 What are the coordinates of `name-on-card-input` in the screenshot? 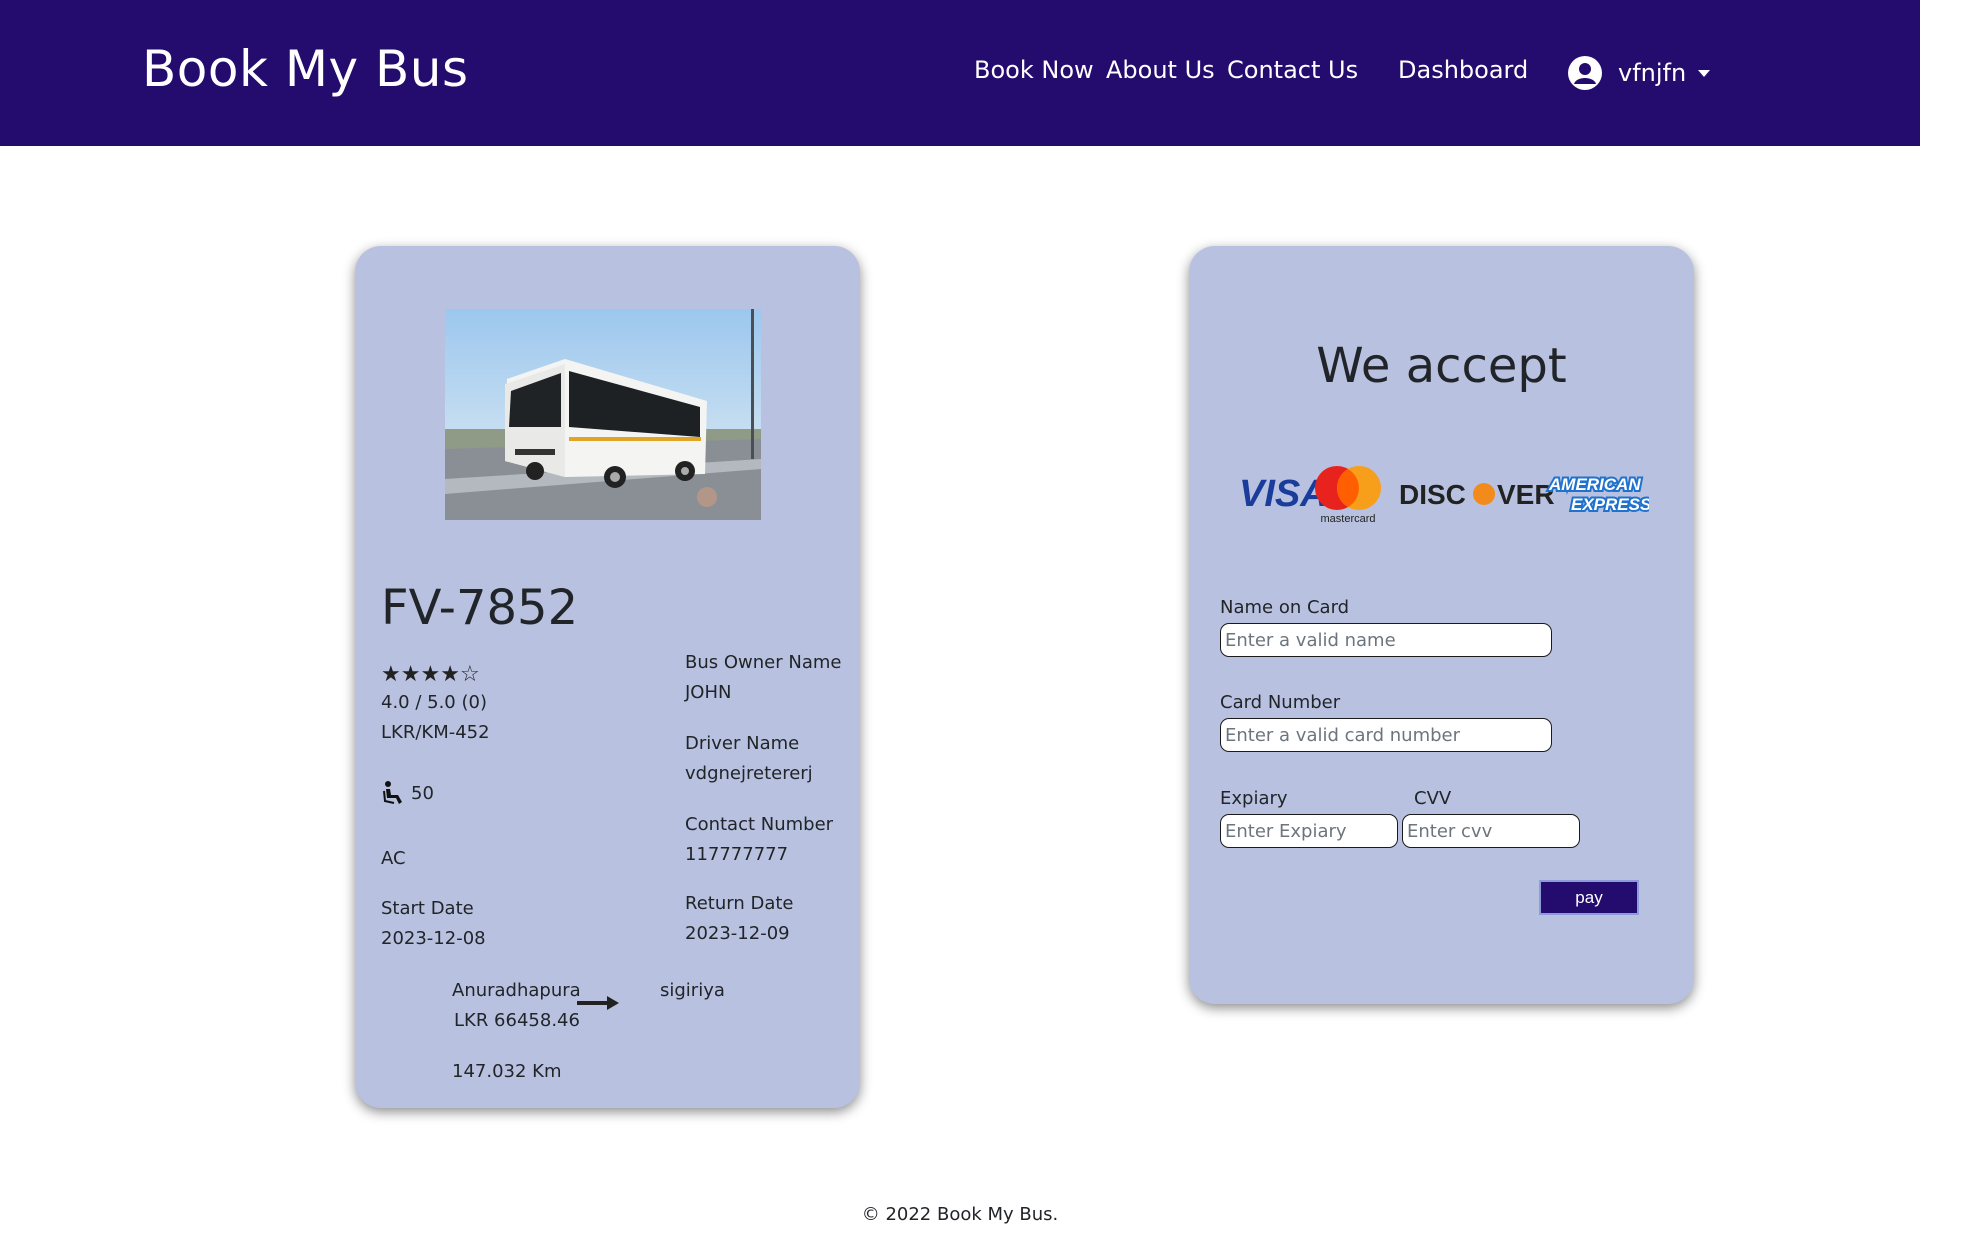 It's located at (1386, 640).